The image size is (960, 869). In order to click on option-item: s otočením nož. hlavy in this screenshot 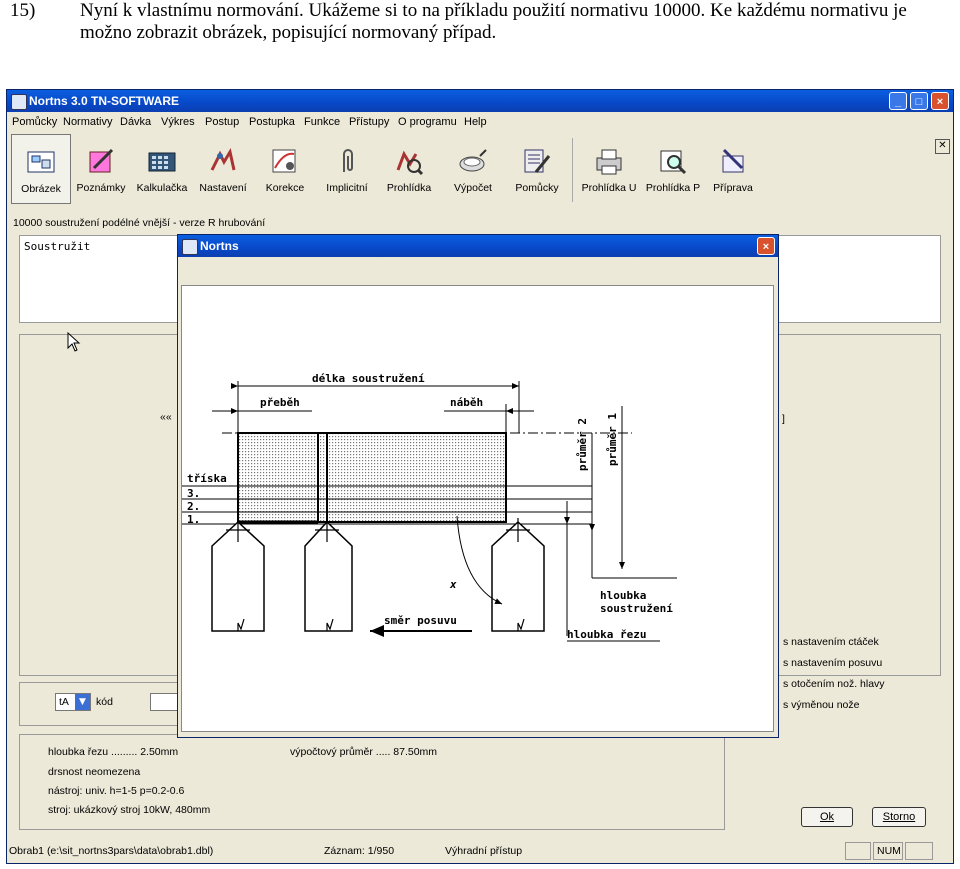, I will do `click(834, 684)`.